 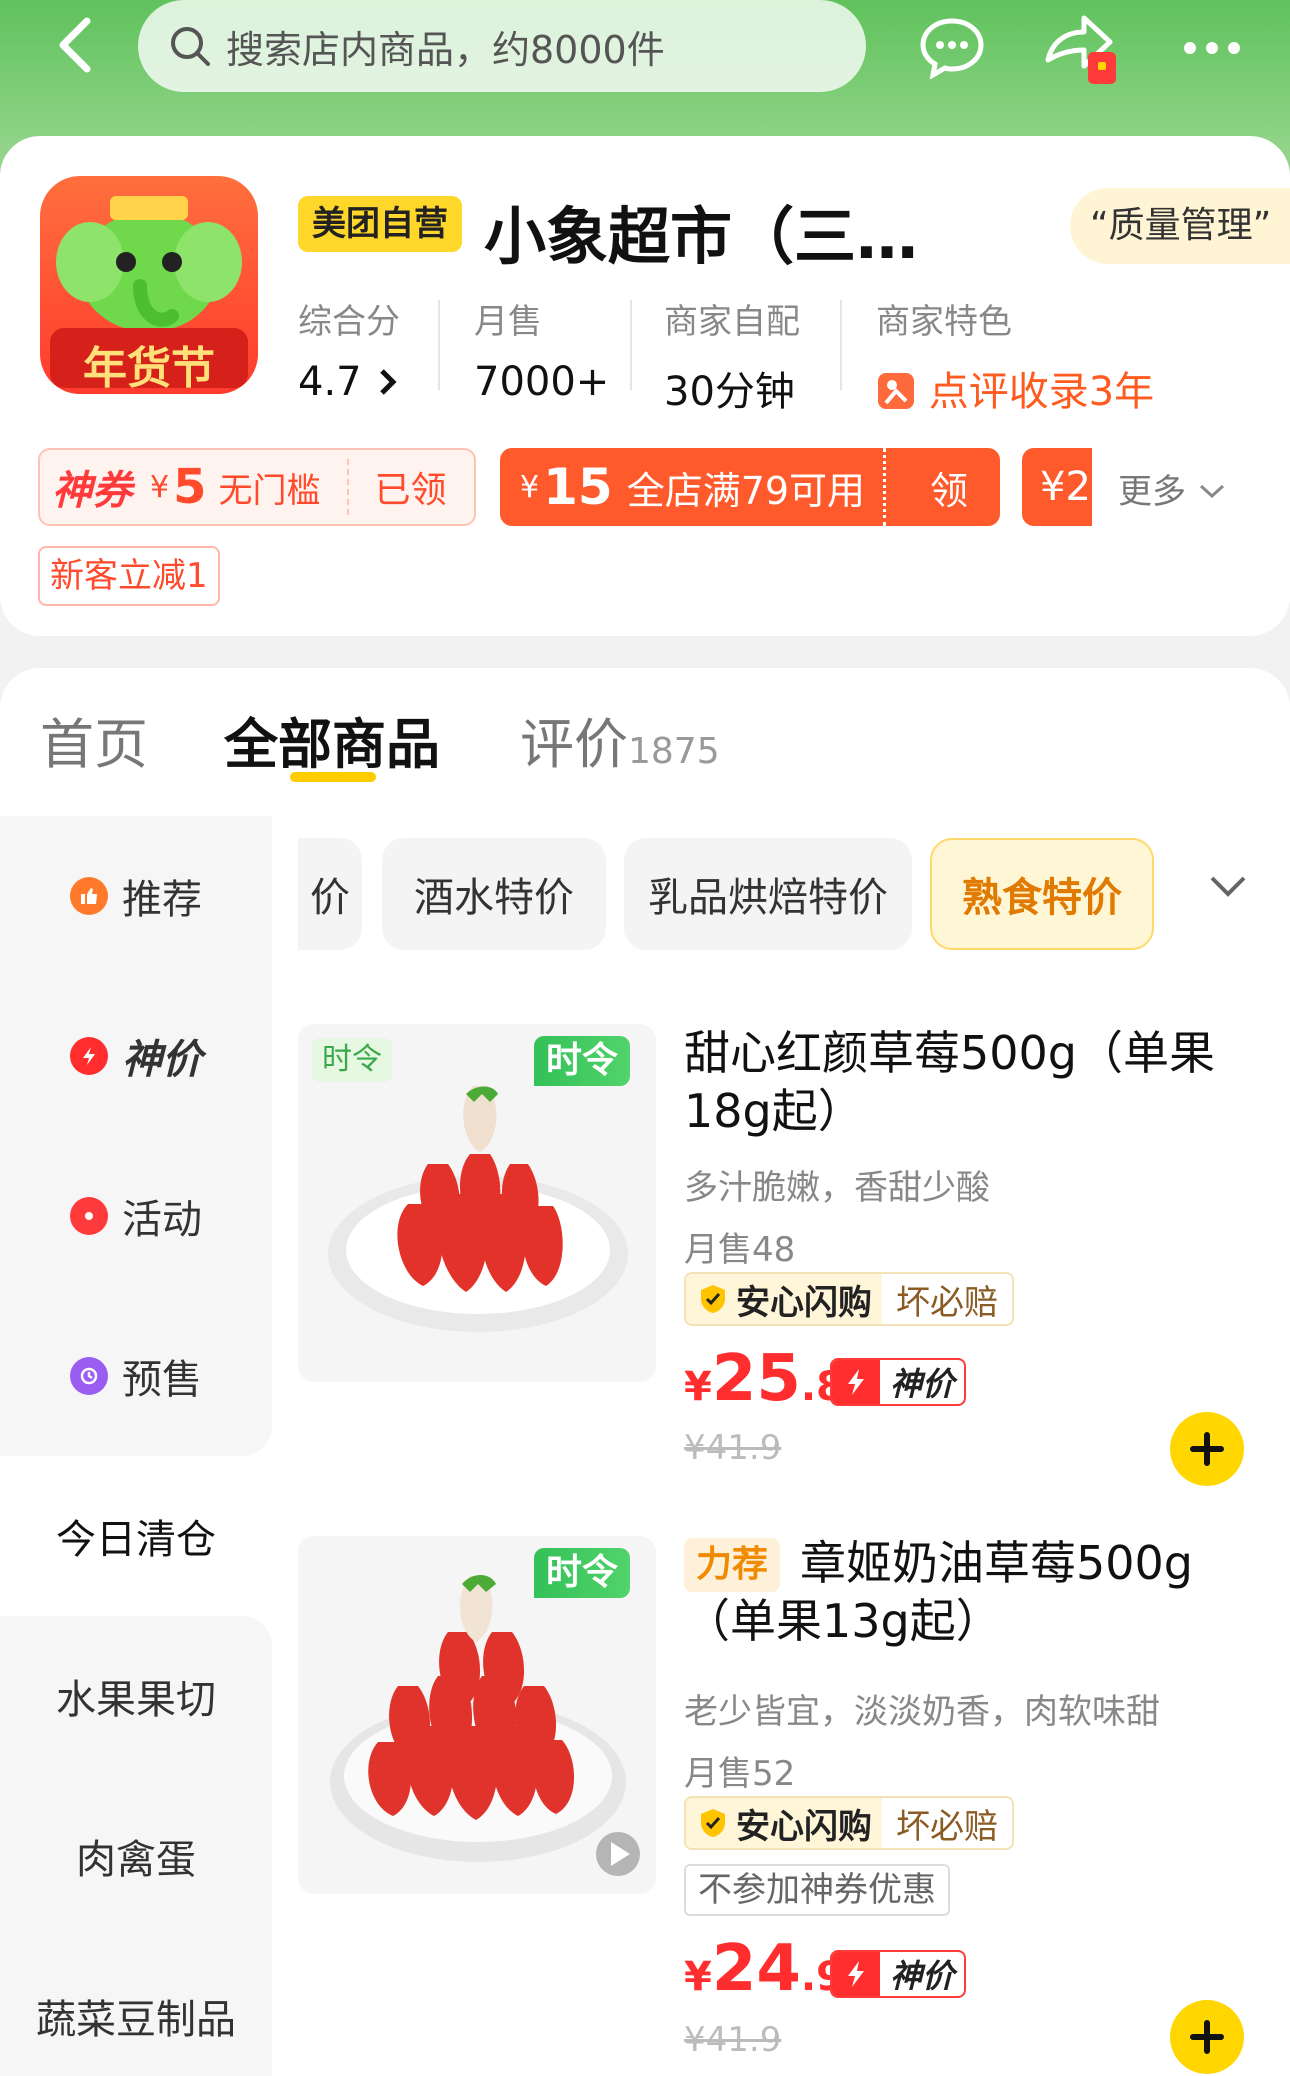 What do you see at coordinates (541, 349) in the screenshot?
I see `stat-monthly-sales: 月售 7000+` at bounding box center [541, 349].